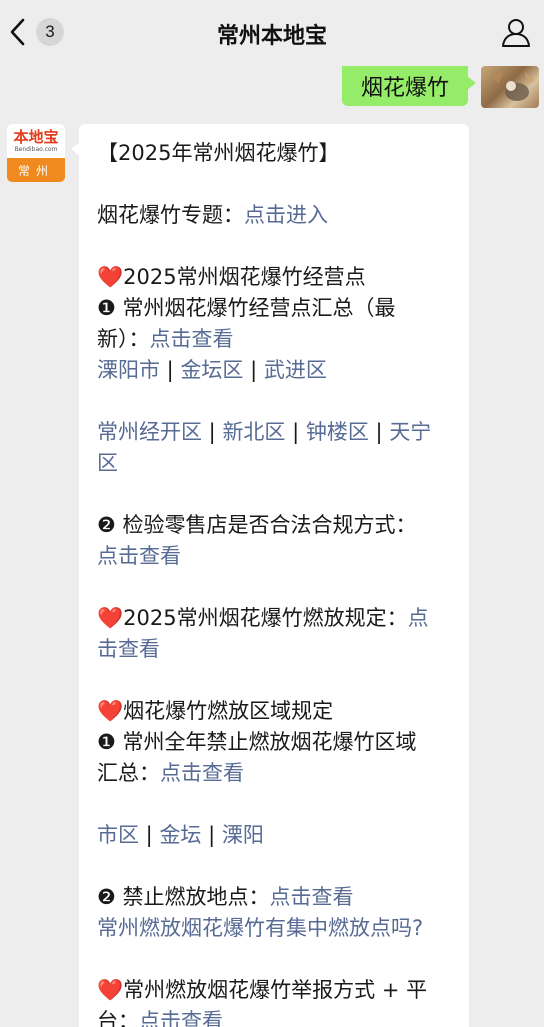 Image resolution: width=544 pixels, height=1027 pixels. I want to click on zones-summary-line-2: 汇总：点击查看, so click(170, 773).